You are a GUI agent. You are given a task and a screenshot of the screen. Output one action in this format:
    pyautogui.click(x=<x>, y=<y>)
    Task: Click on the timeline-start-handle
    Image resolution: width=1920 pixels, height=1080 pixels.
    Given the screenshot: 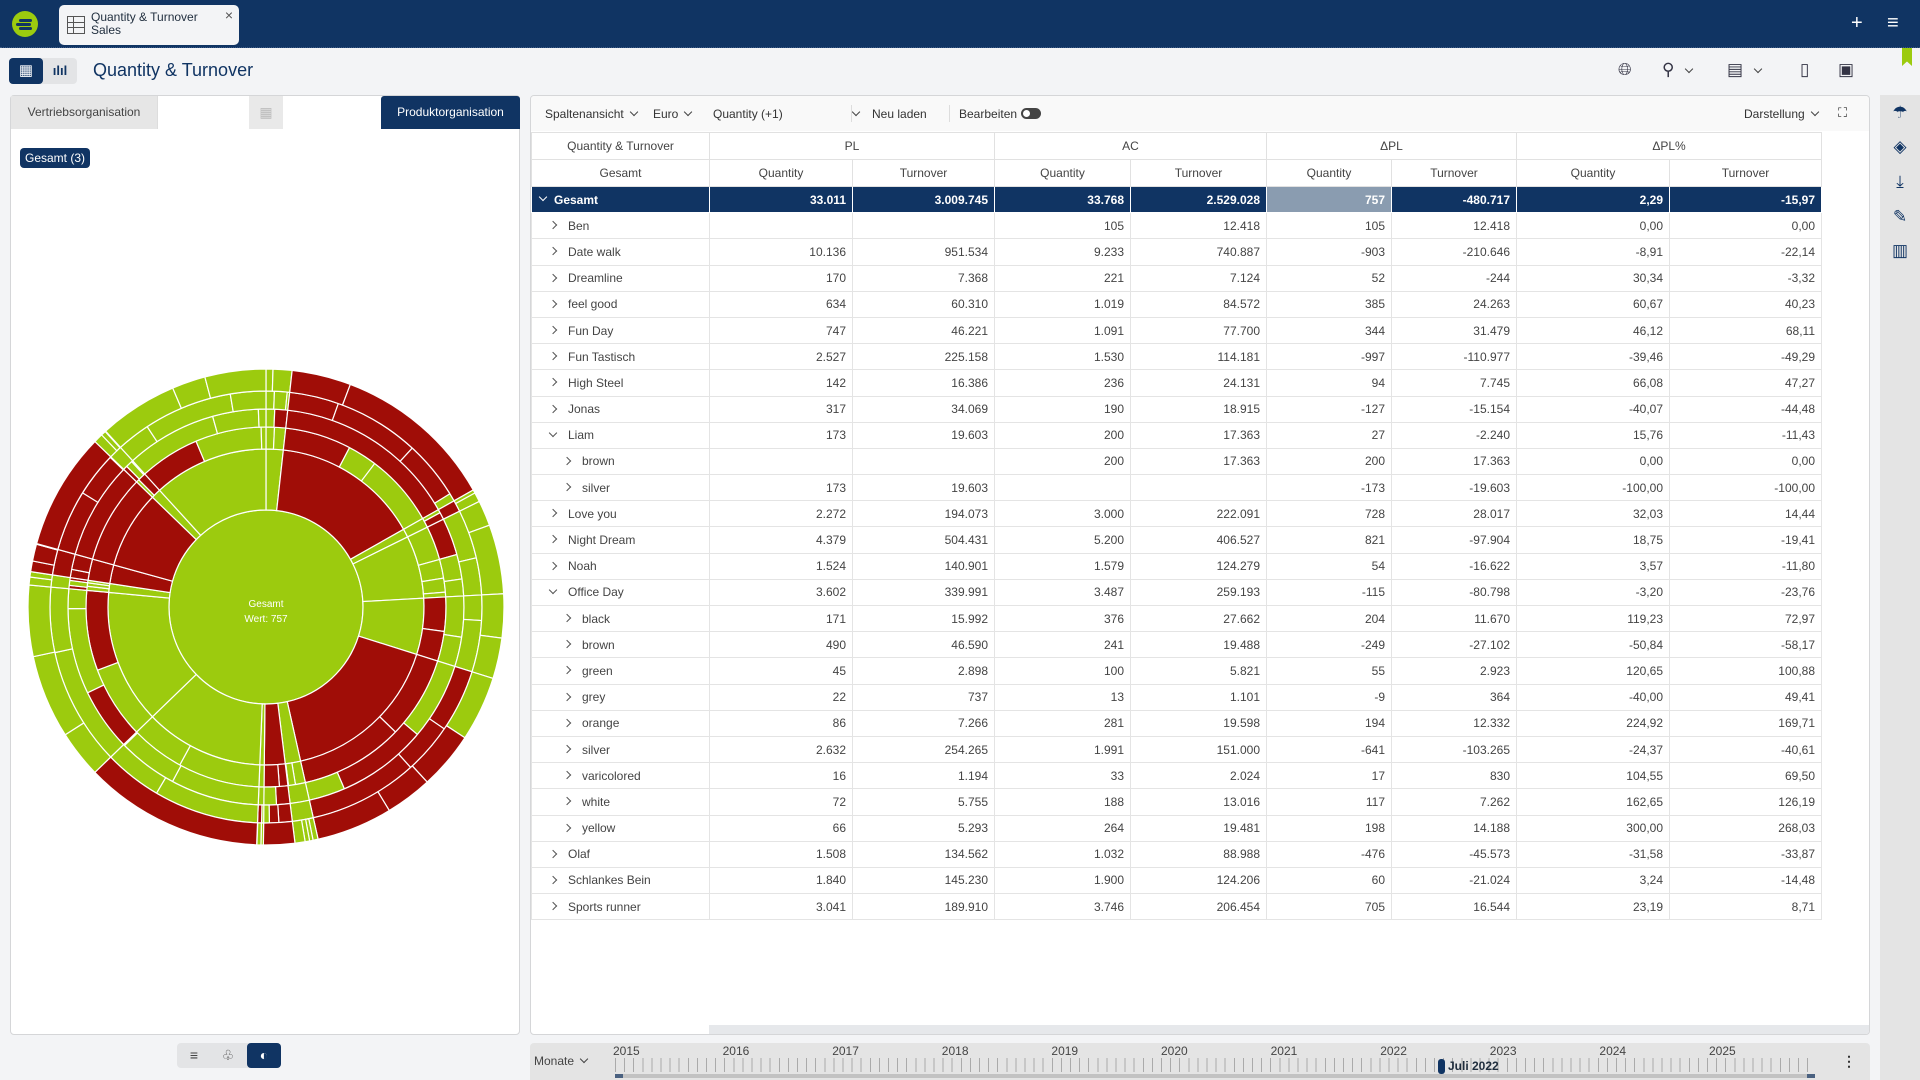 What is the action you would take?
    pyautogui.click(x=619, y=1076)
    